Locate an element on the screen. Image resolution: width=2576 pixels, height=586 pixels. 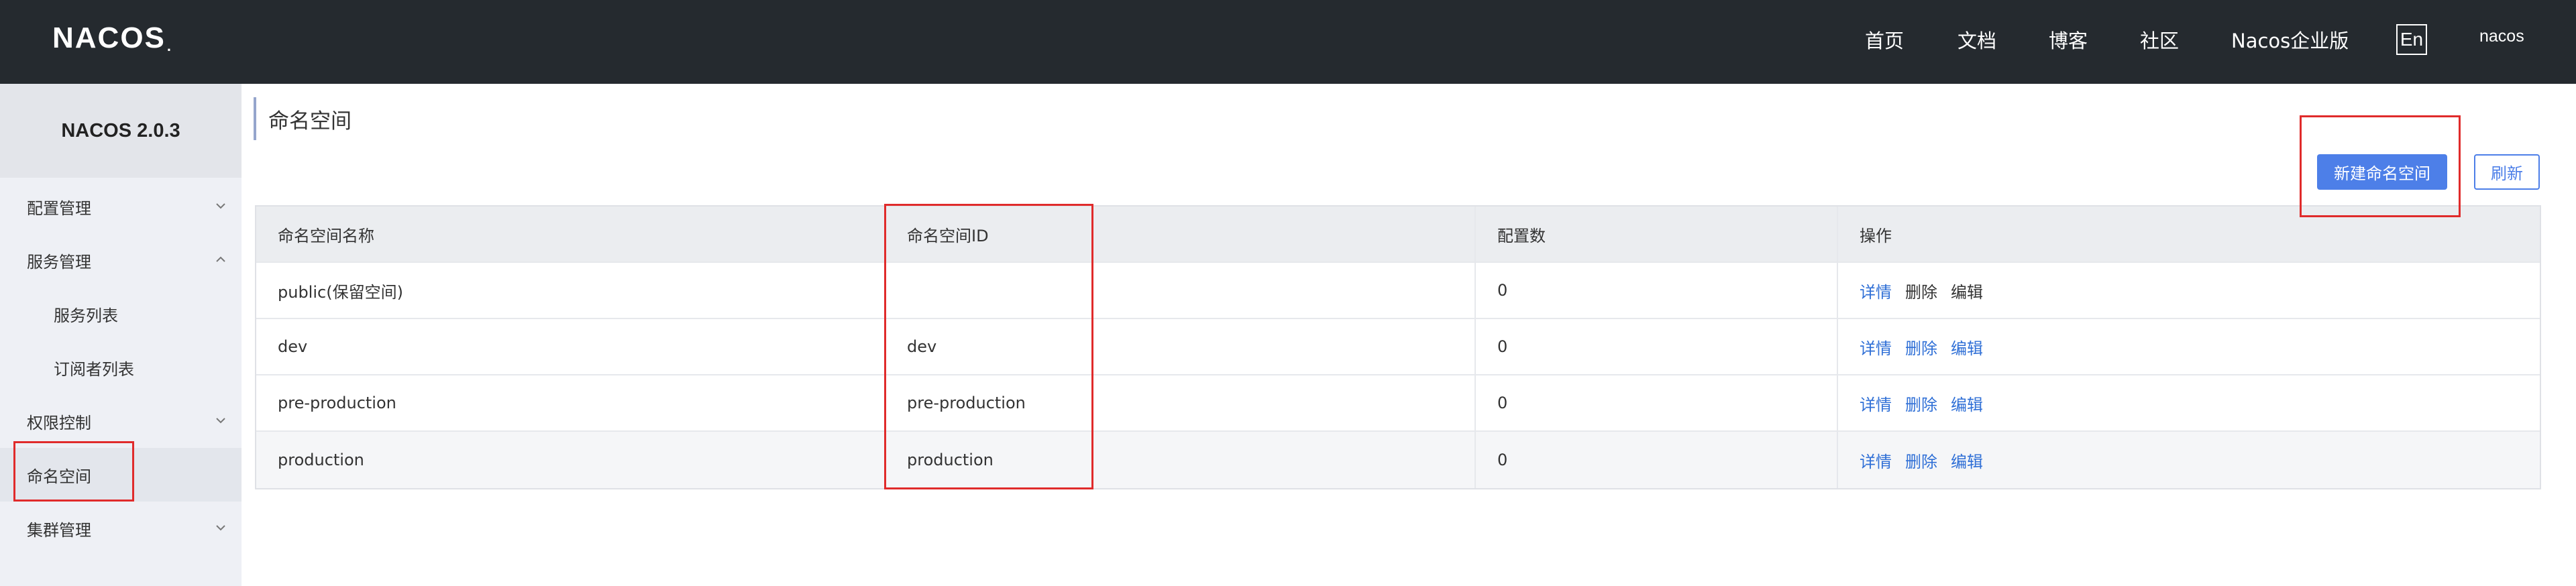
edit-link-disabled: 编辑 is located at coordinates (1967, 292).